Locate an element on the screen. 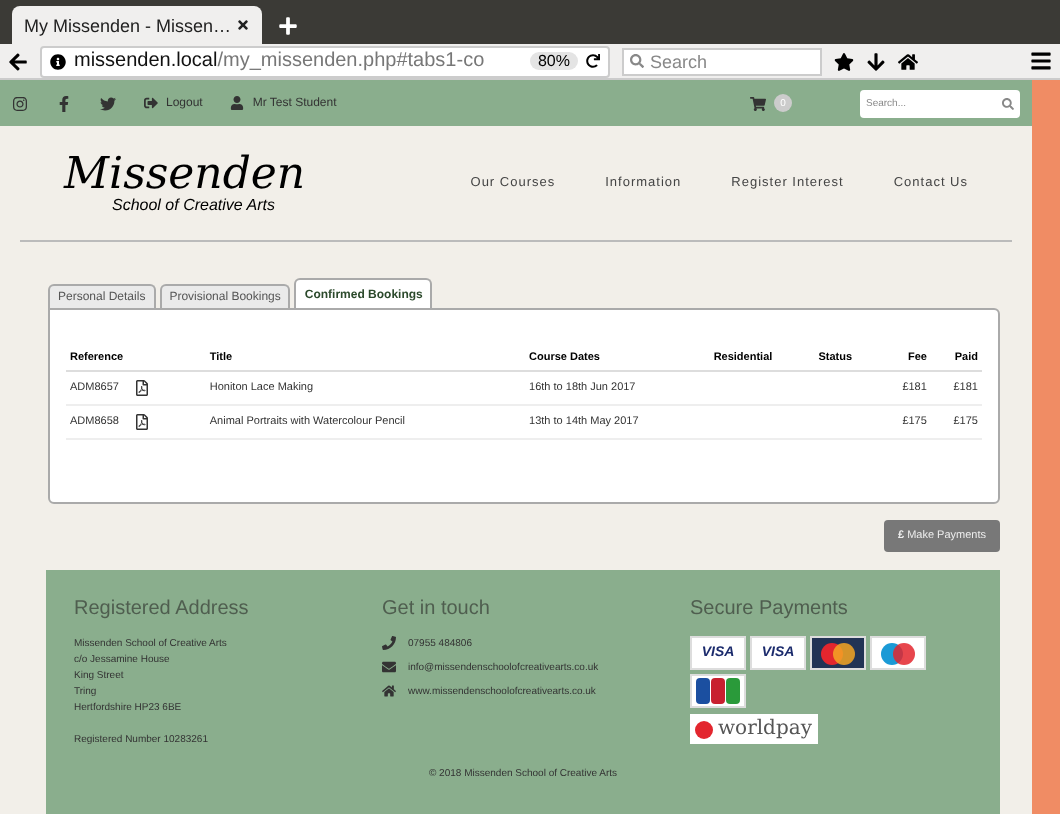  logout-icon is located at coordinates (151, 103).